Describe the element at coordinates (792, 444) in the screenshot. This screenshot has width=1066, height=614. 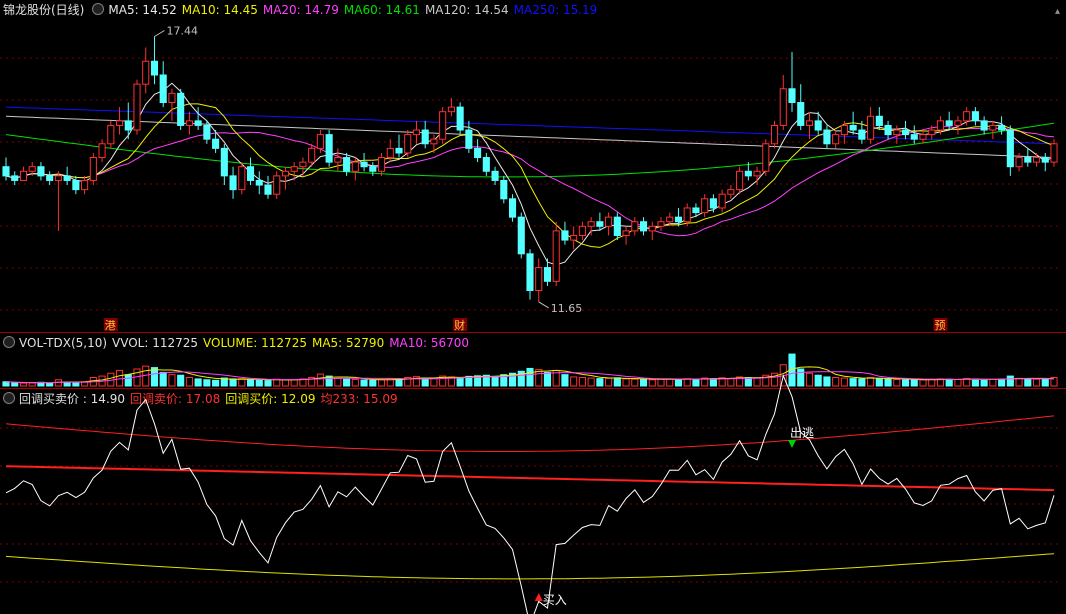
I see `escape-arrow-icon` at that location.